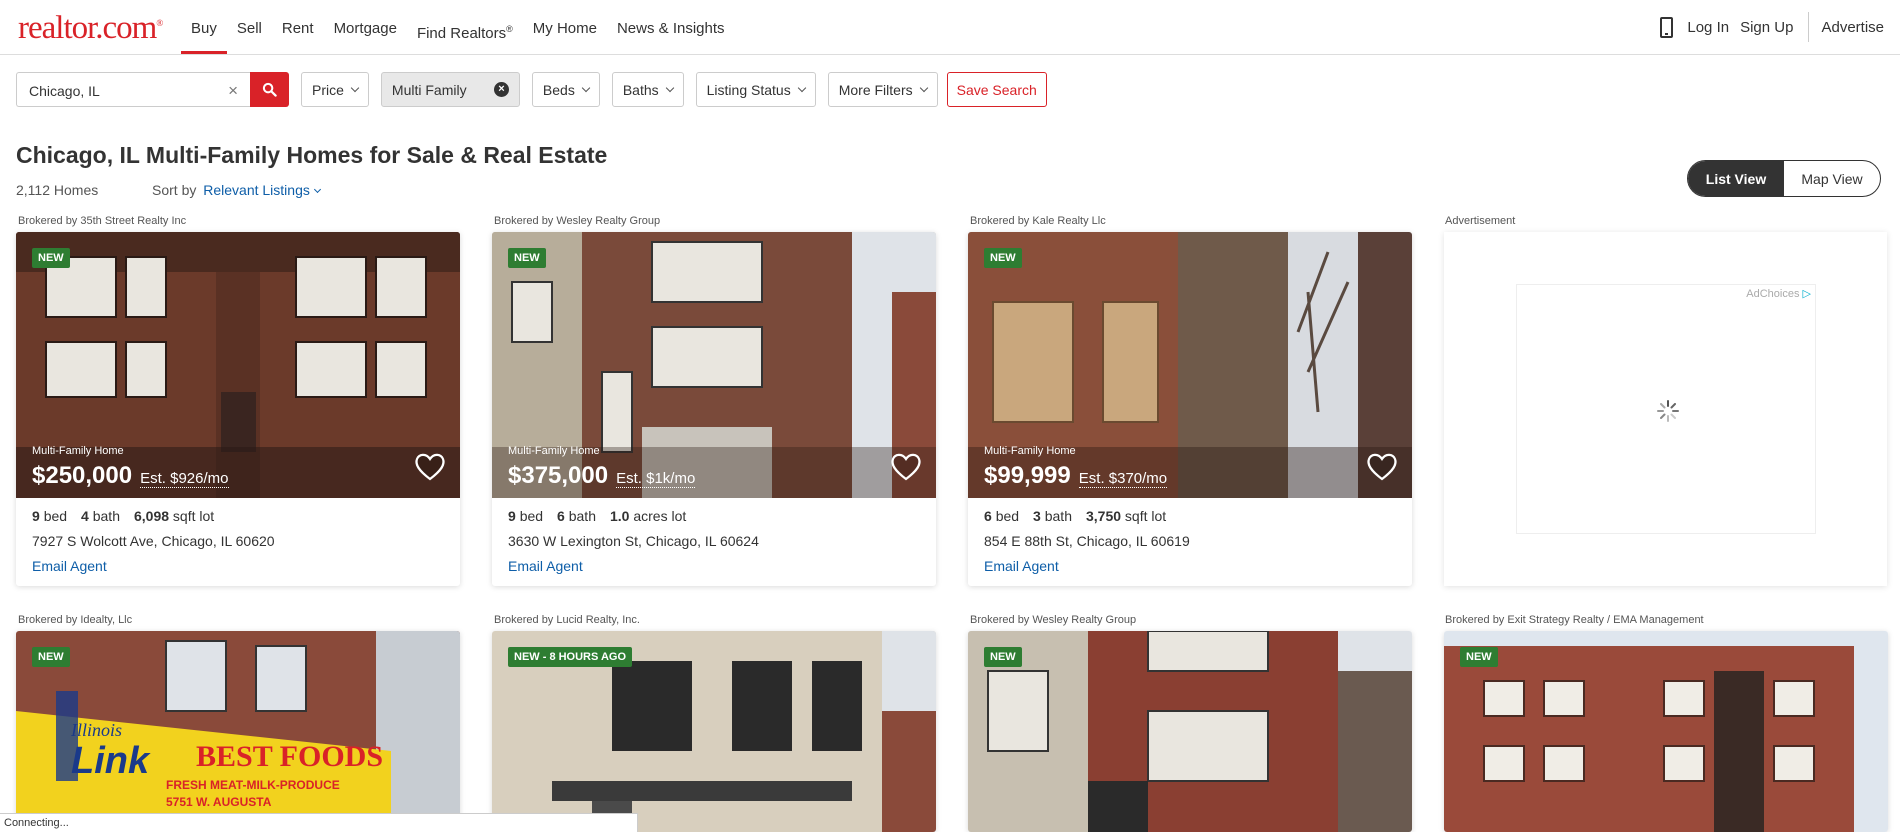  I want to click on save-search-button: Save Search, so click(996, 89).